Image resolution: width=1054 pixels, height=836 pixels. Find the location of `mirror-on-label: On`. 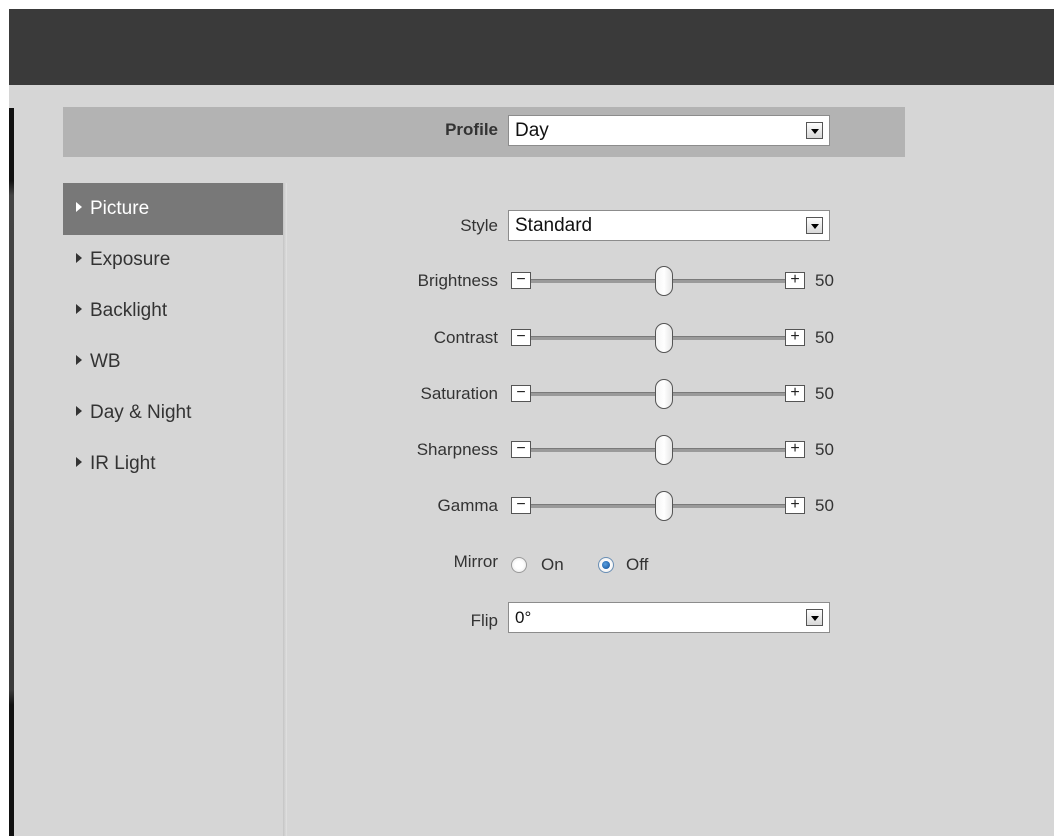

mirror-on-label: On is located at coordinates (552, 564).